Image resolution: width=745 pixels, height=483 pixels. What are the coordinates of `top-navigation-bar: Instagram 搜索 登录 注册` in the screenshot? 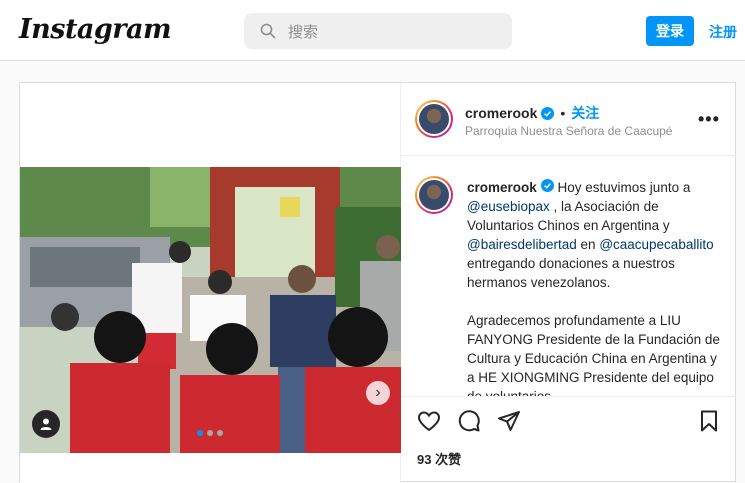 It's located at (372, 30).